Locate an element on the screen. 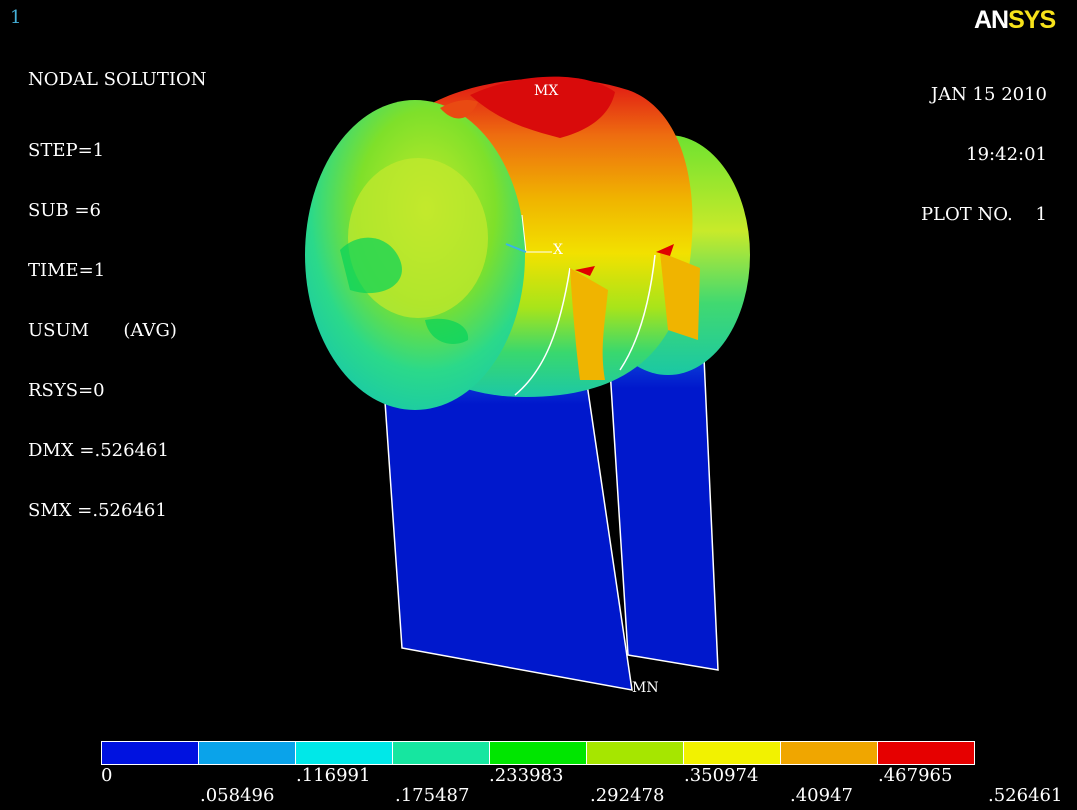 The width and height of the screenshot is (1077, 810). legend-label: .292478 is located at coordinates (627, 795).